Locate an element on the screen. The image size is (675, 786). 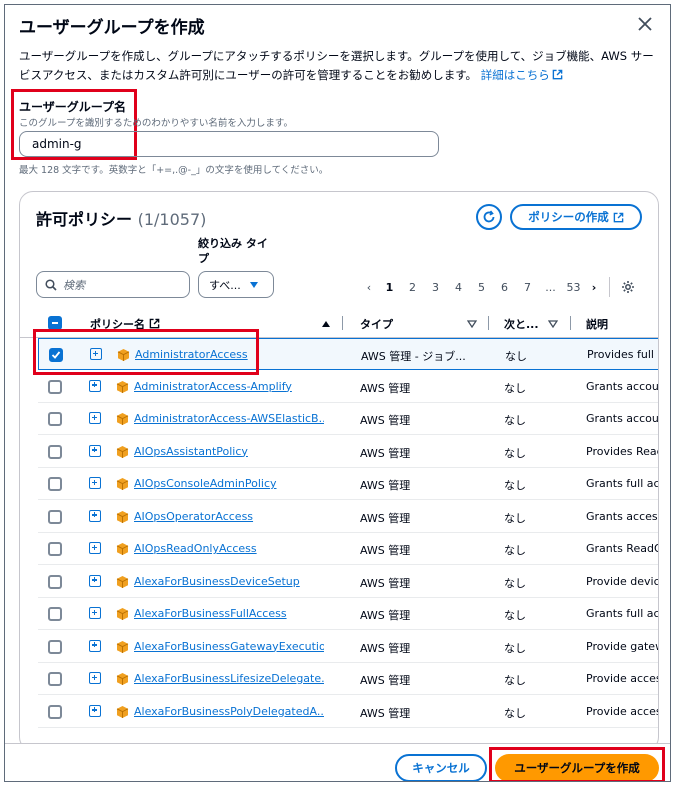
policy-name-link: AlexaForBusinessFullAccess is located at coordinates (229, 613).